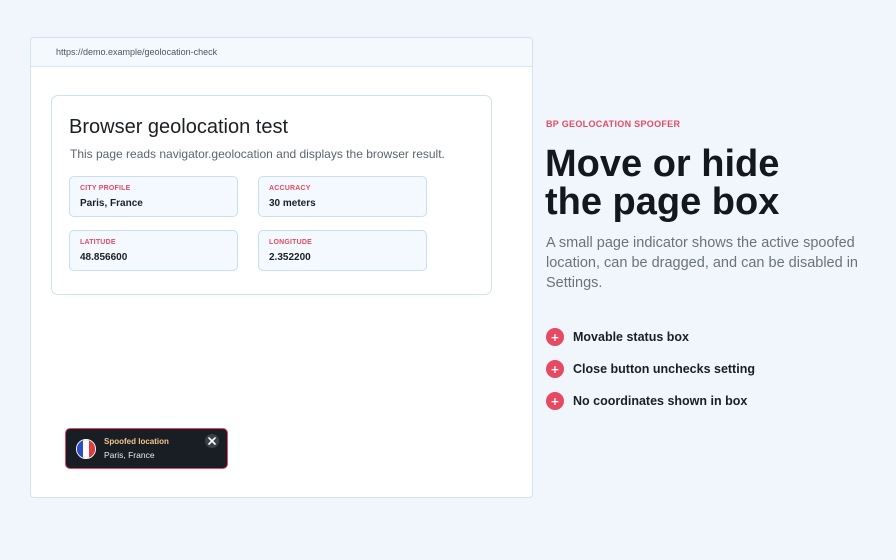 The image size is (896, 560). Describe the element at coordinates (137, 52) in the screenshot. I see `address-bar-url: https://demo.example/geolocation-check` at that location.